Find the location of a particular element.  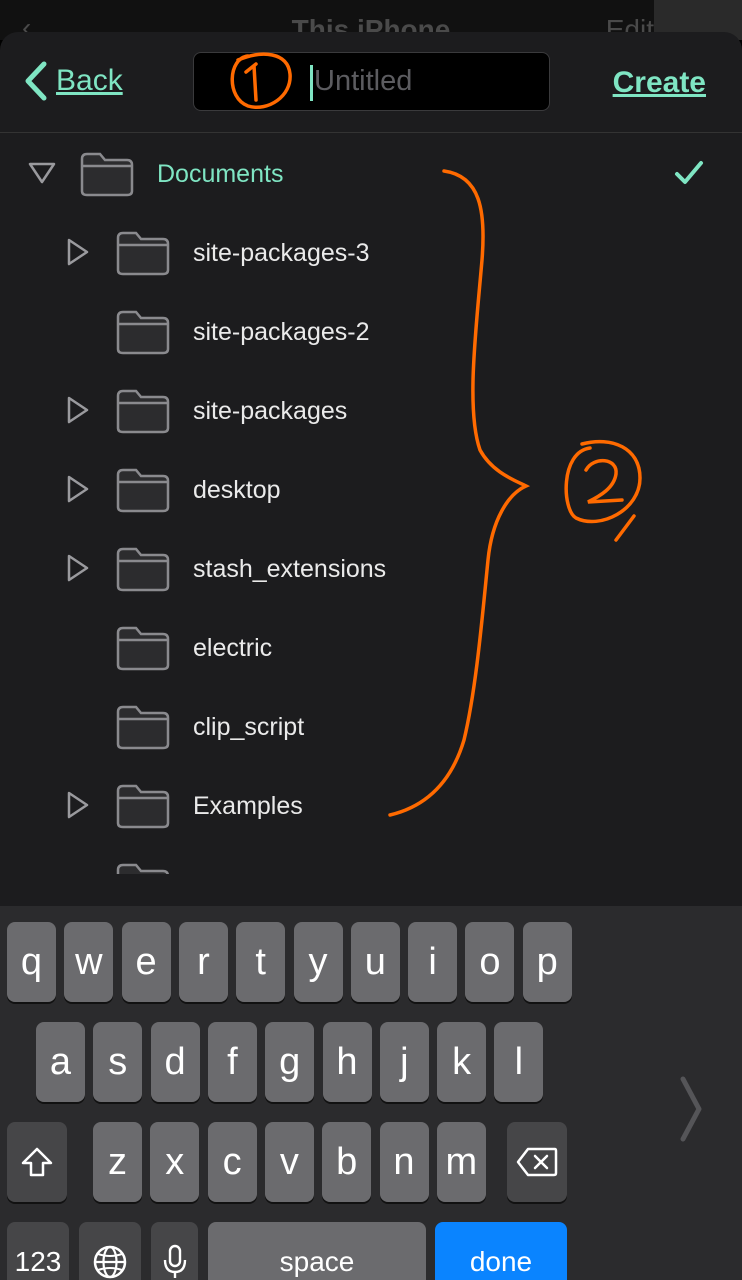

backspace-icon is located at coordinates (537, 1162).